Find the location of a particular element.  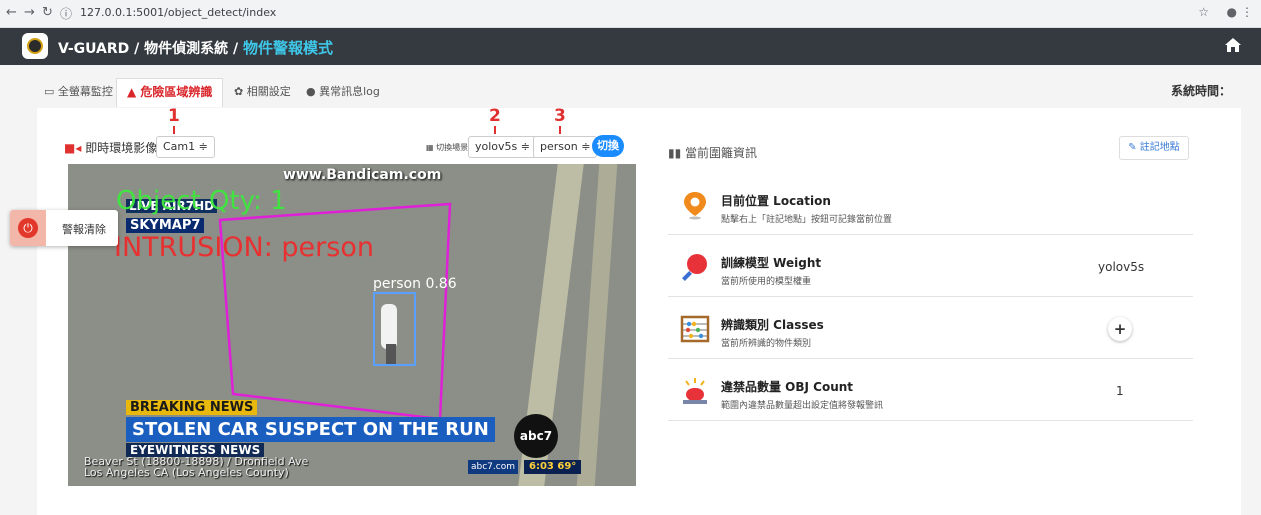

row-value-weight: yolov5s is located at coordinates (1121, 267).